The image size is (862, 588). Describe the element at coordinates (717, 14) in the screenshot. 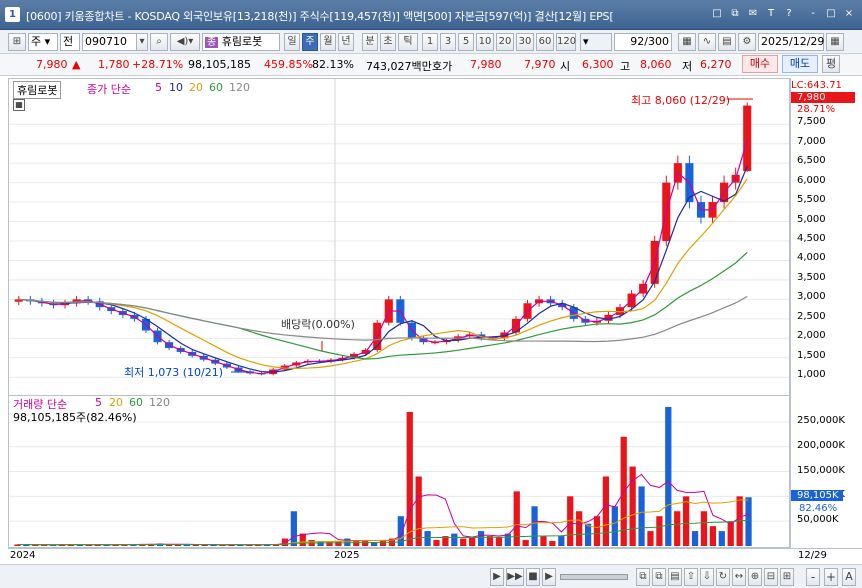

I see `window-icon-1: □` at that location.